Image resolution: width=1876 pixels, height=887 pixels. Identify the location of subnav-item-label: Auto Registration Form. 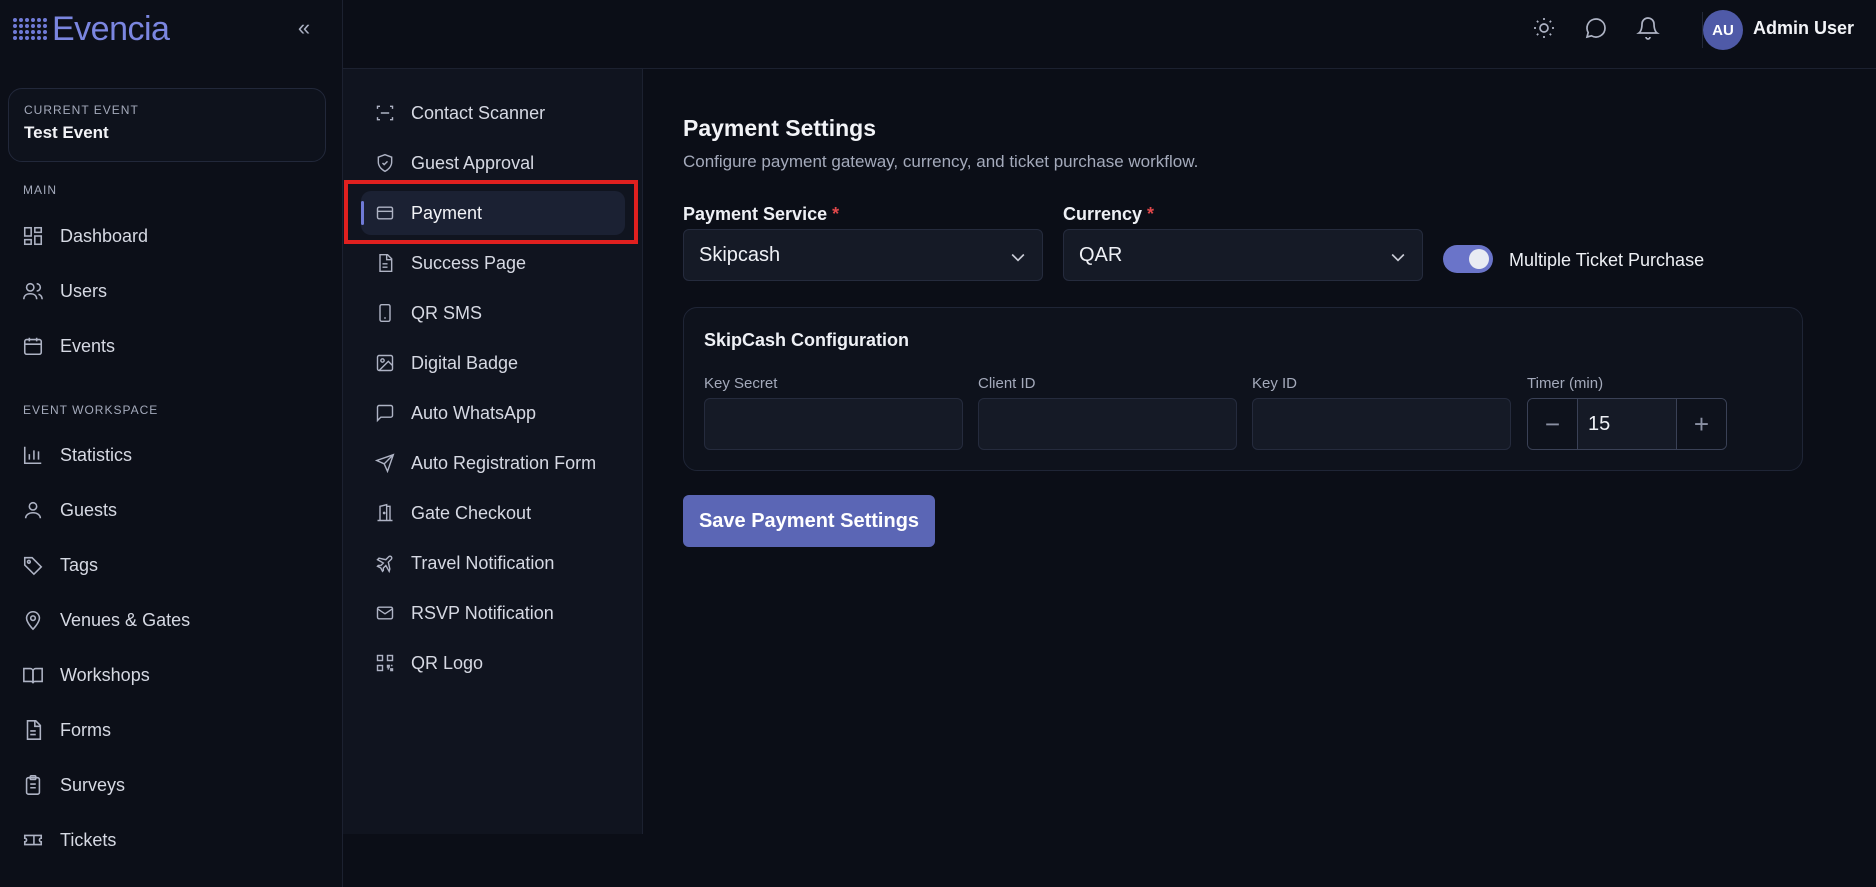
(504, 462).